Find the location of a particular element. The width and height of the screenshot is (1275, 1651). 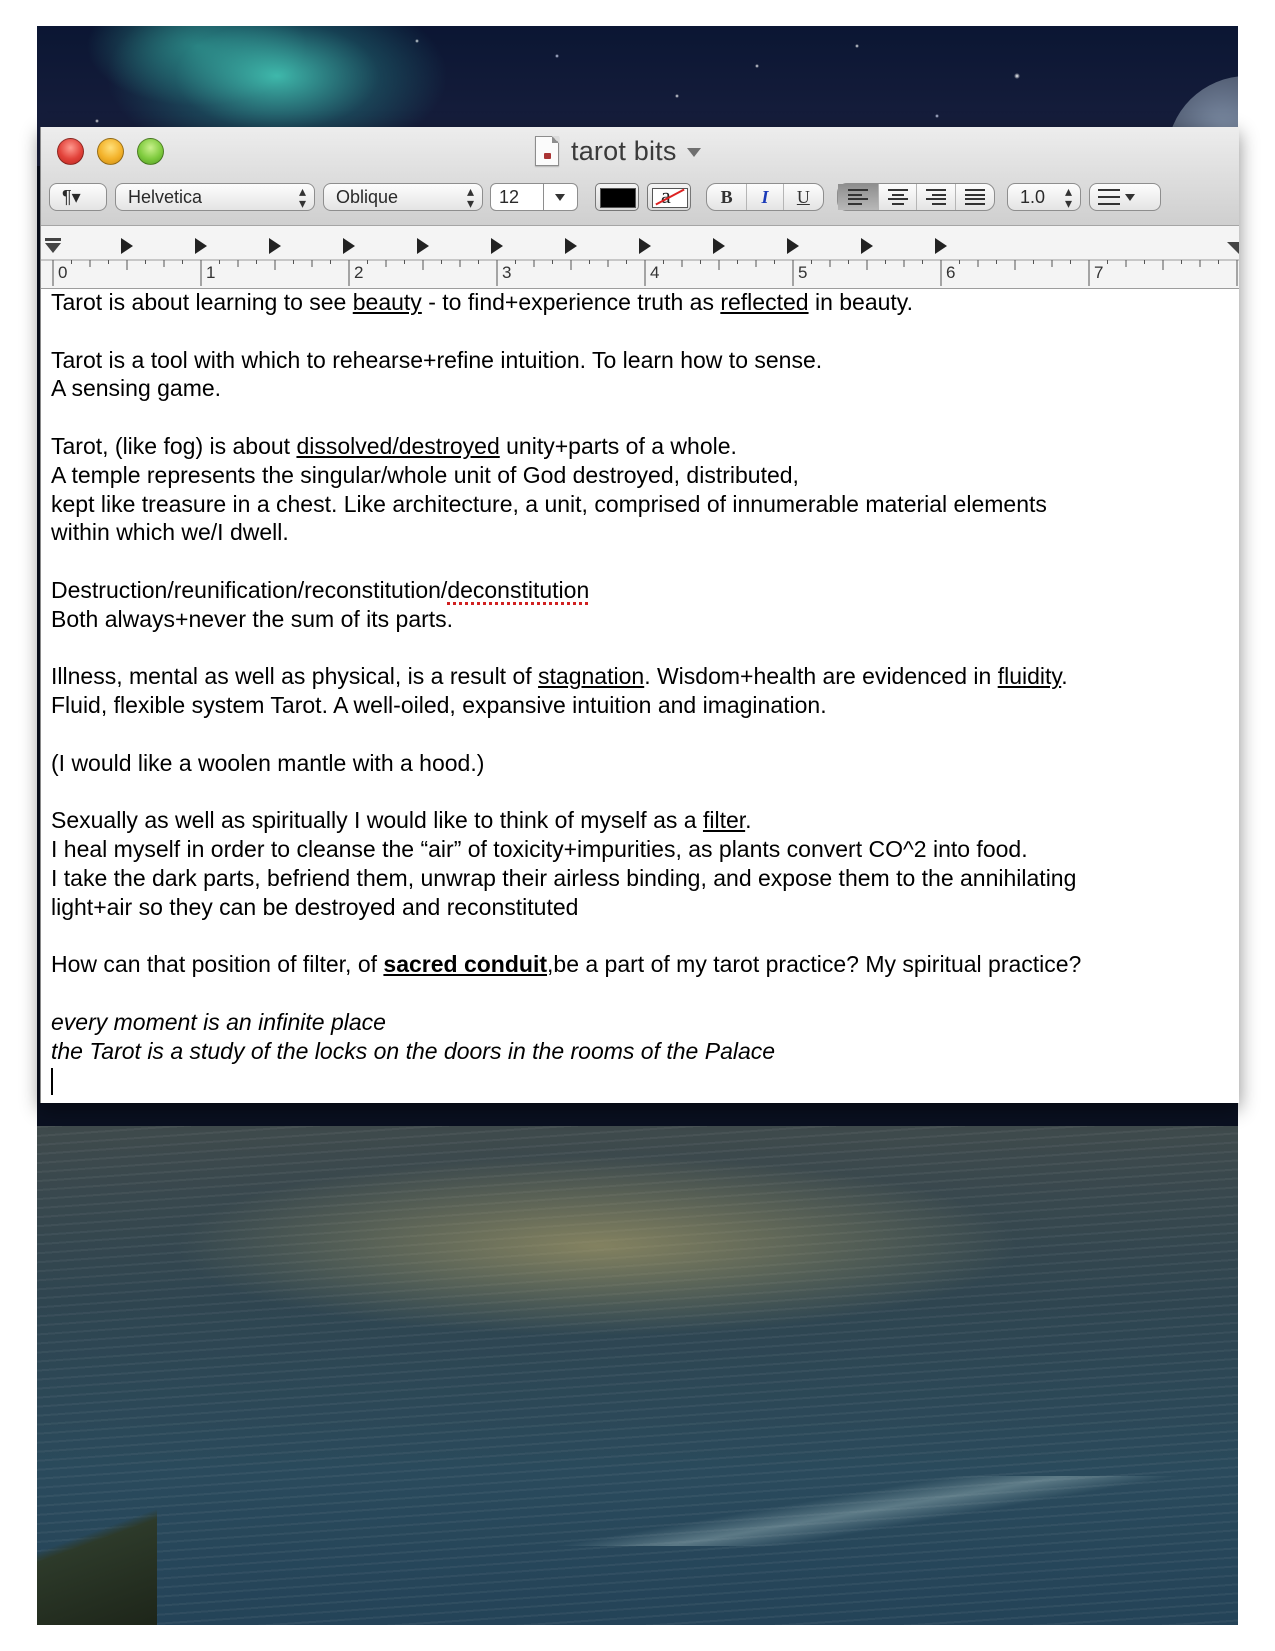

ruler-number: 2 is located at coordinates (359, 272).